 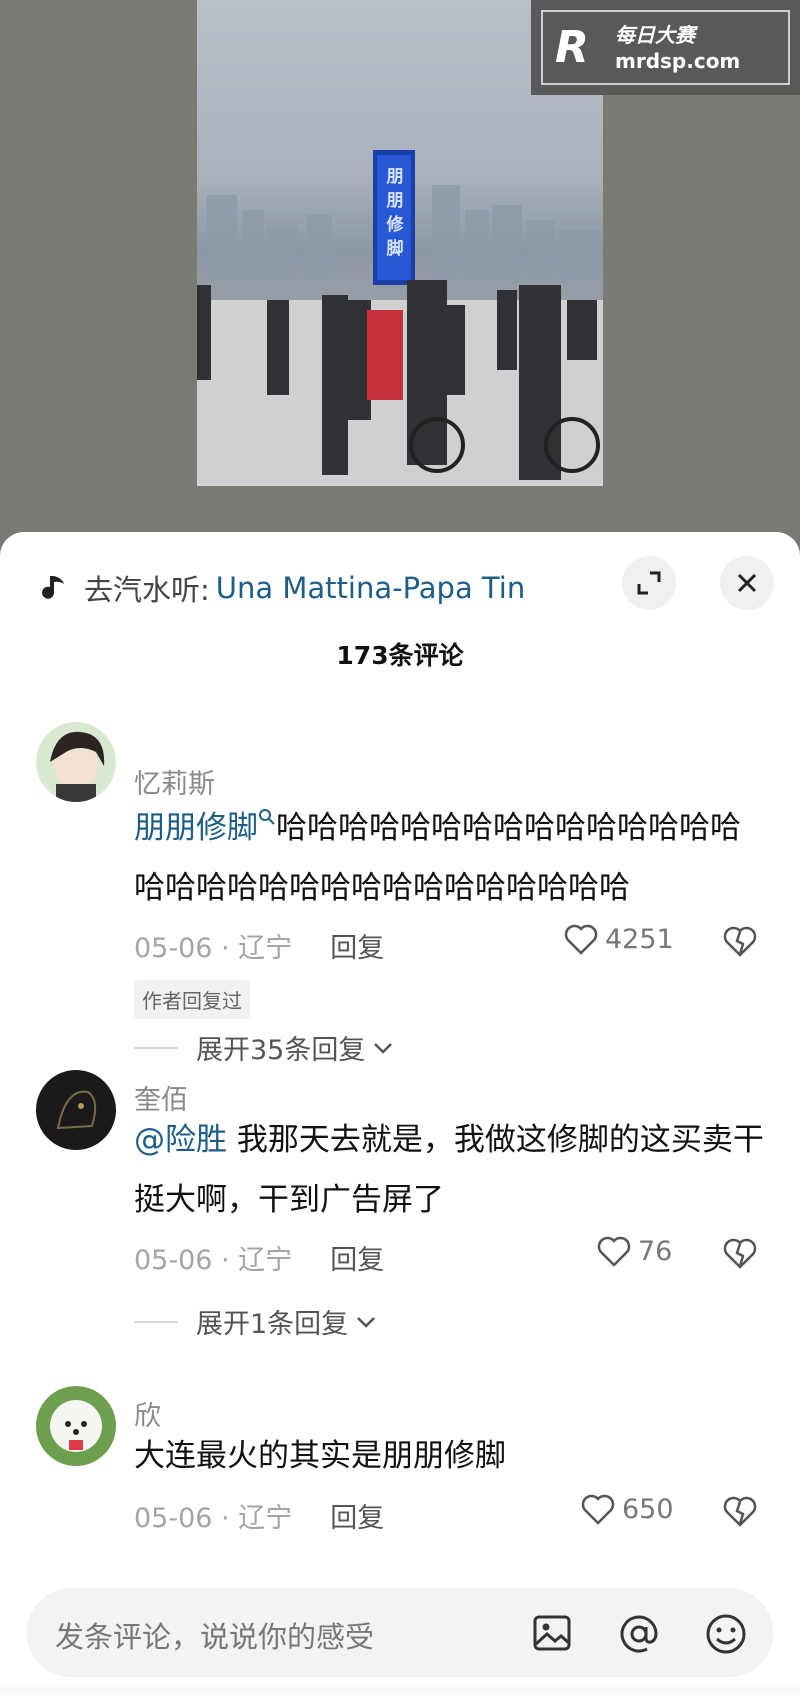 I want to click on like-button: 4251, so click(x=618, y=939).